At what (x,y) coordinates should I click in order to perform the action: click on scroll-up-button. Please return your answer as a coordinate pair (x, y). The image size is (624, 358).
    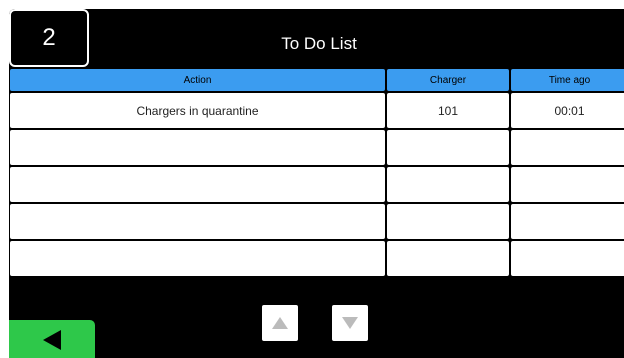
    Looking at the image, I should click on (280, 323).